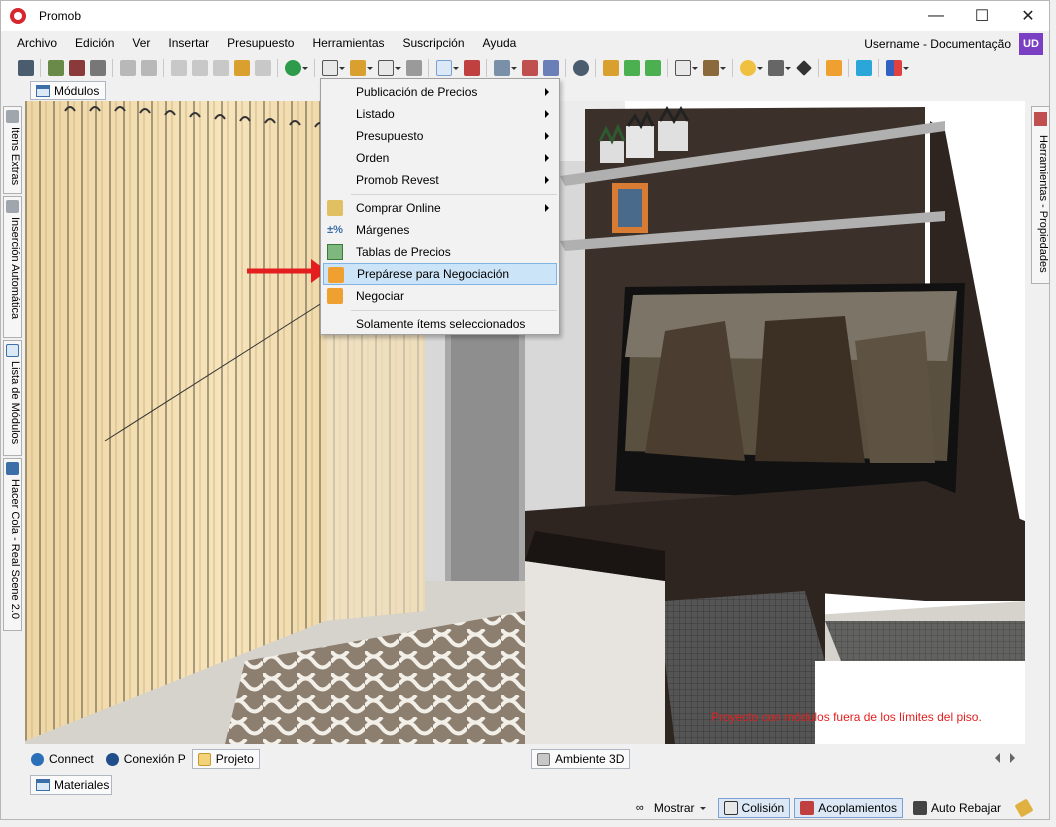  Describe the element at coordinates (76, 68) in the screenshot. I see `print-preview-icon` at that location.